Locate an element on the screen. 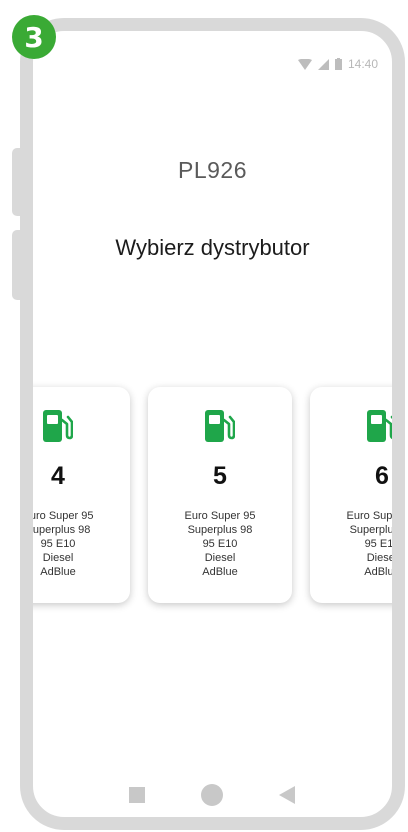  home-icon is located at coordinates (212, 795).